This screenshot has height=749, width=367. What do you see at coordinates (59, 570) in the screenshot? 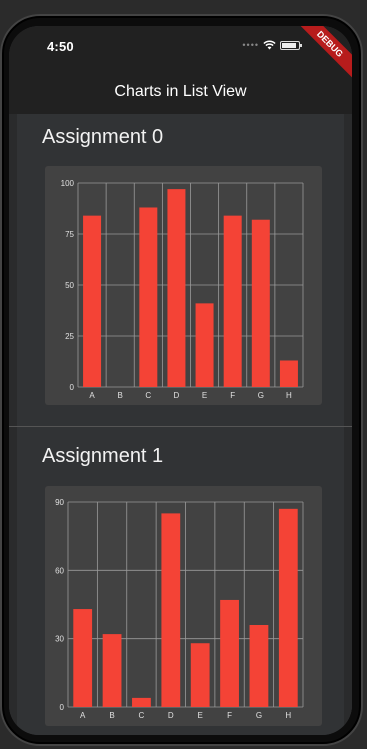
I see `y-tick-label: 60` at bounding box center [59, 570].